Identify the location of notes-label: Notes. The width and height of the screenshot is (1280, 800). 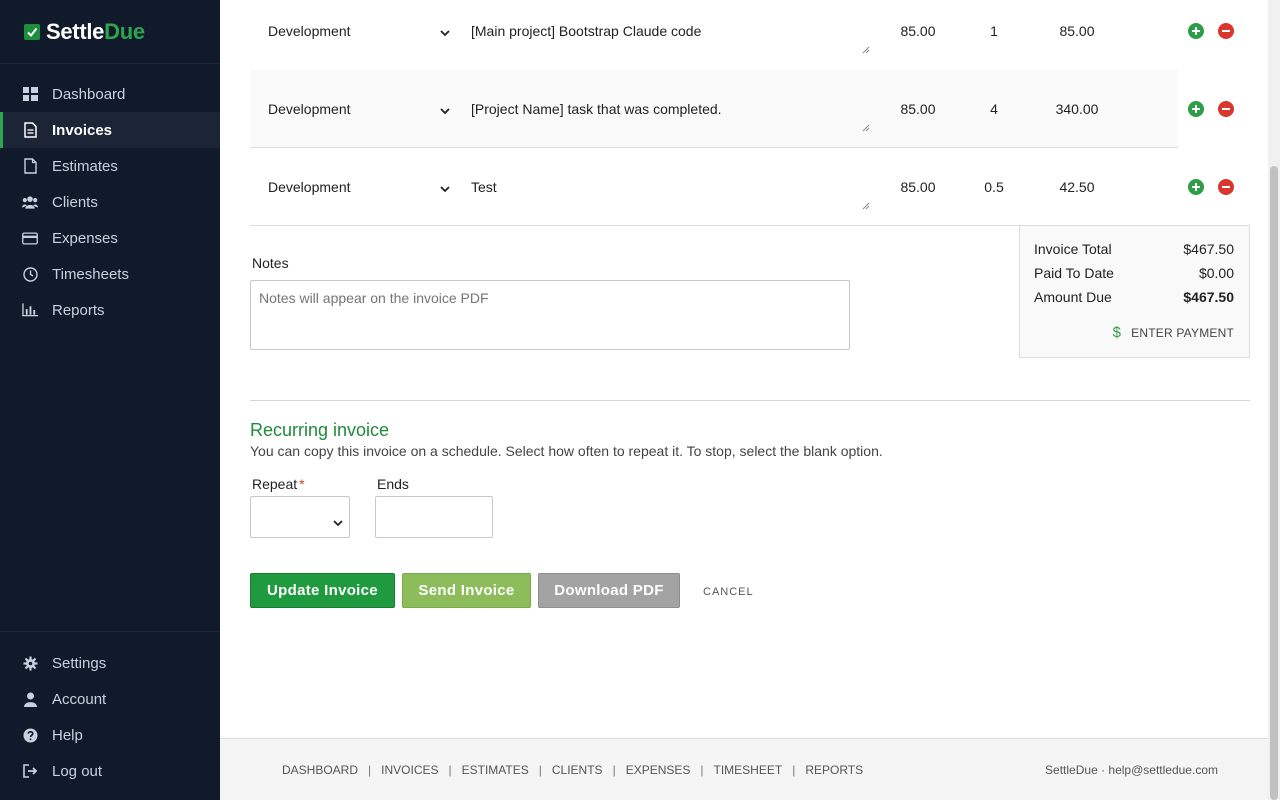
(270, 263).